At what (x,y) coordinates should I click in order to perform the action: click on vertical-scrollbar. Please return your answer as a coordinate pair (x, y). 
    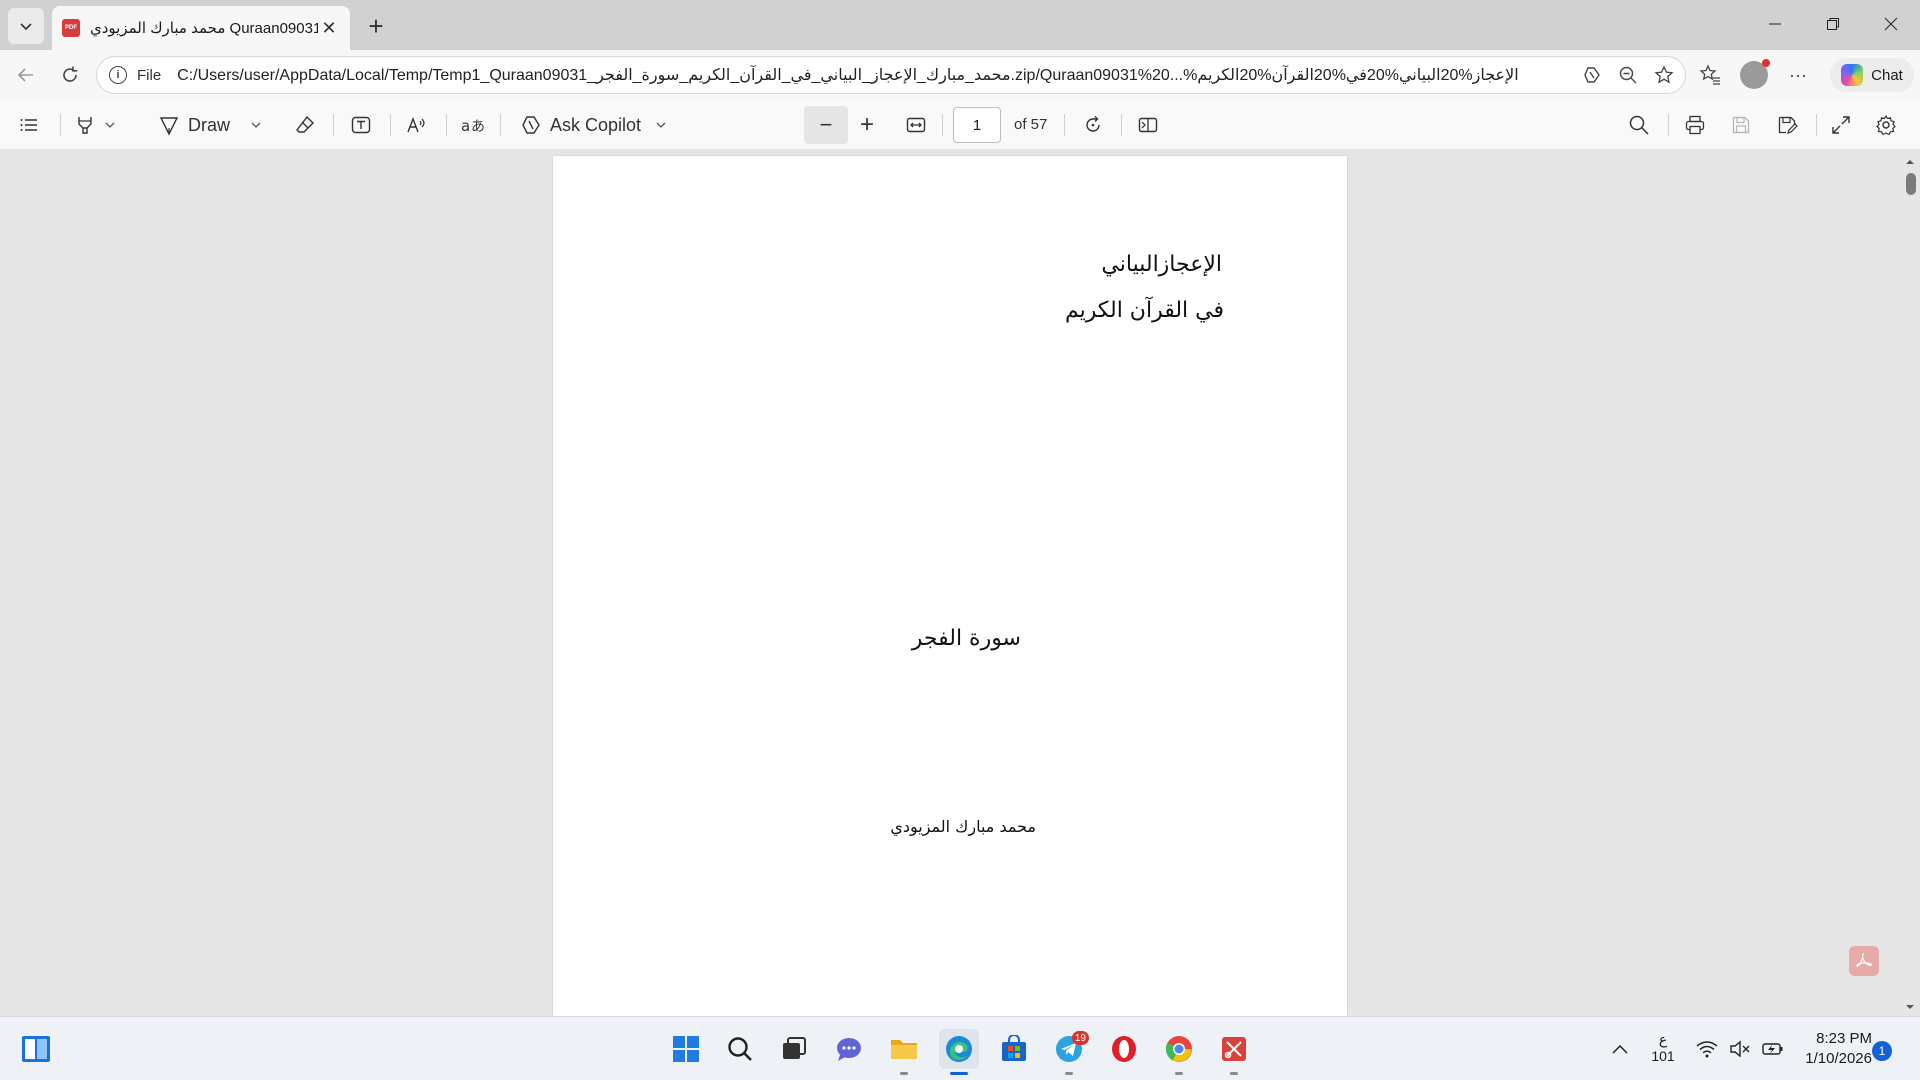
    Looking at the image, I should click on (1910, 583).